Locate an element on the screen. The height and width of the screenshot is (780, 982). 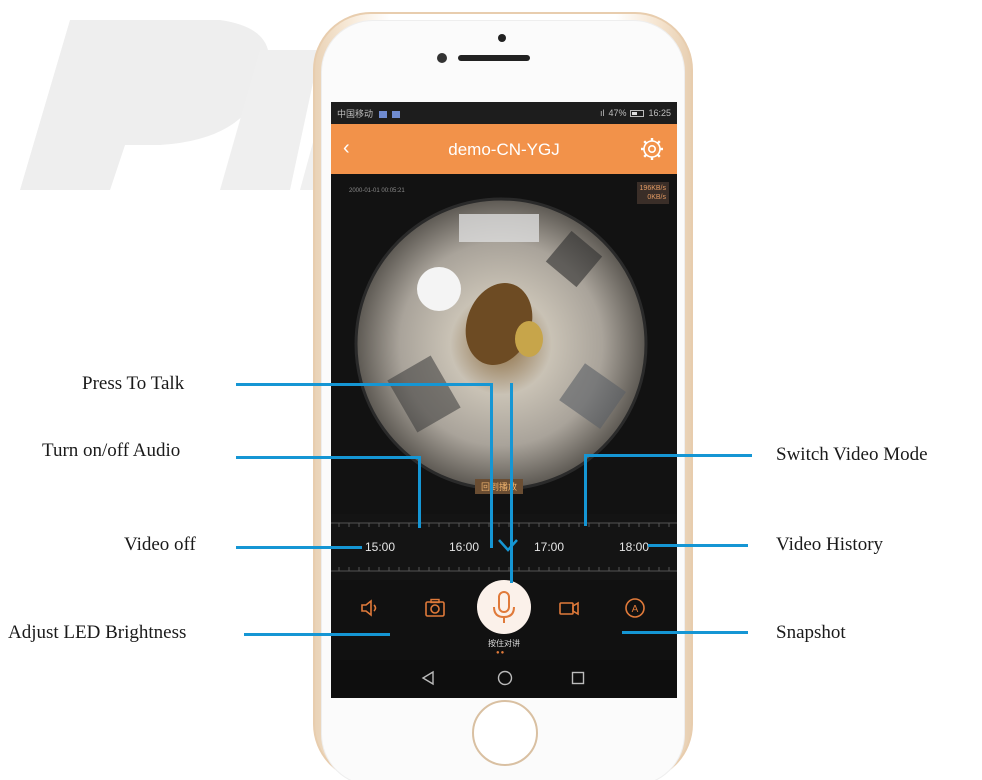
battery-icon is located at coordinates (637, 113).